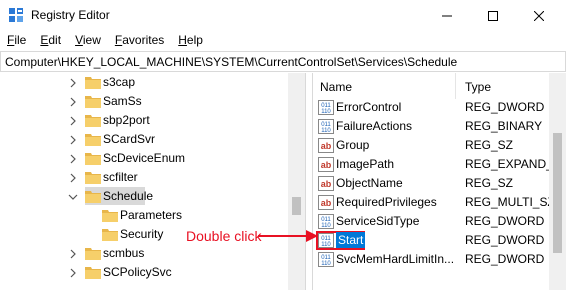 The width and height of the screenshot is (566, 290). I want to click on tree-item-label: SCPolicySvc, so click(137, 272).